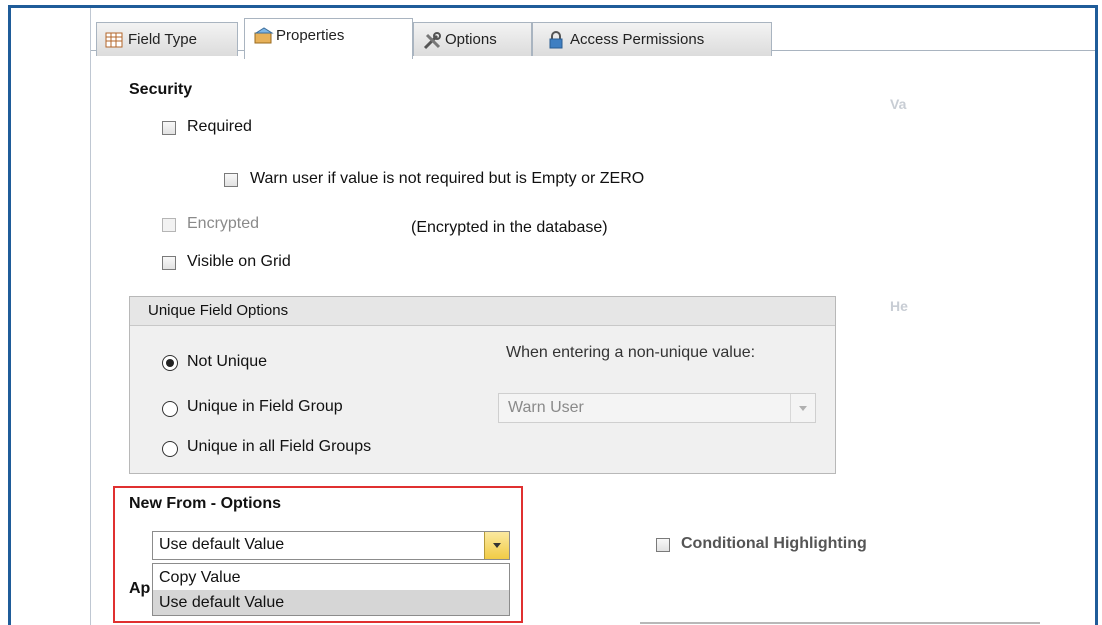 This screenshot has width=1102, height=625. What do you see at coordinates (774, 543) in the screenshot?
I see `conditional-highlighting-label: Conditional Highlighting` at bounding box center [774, 543].